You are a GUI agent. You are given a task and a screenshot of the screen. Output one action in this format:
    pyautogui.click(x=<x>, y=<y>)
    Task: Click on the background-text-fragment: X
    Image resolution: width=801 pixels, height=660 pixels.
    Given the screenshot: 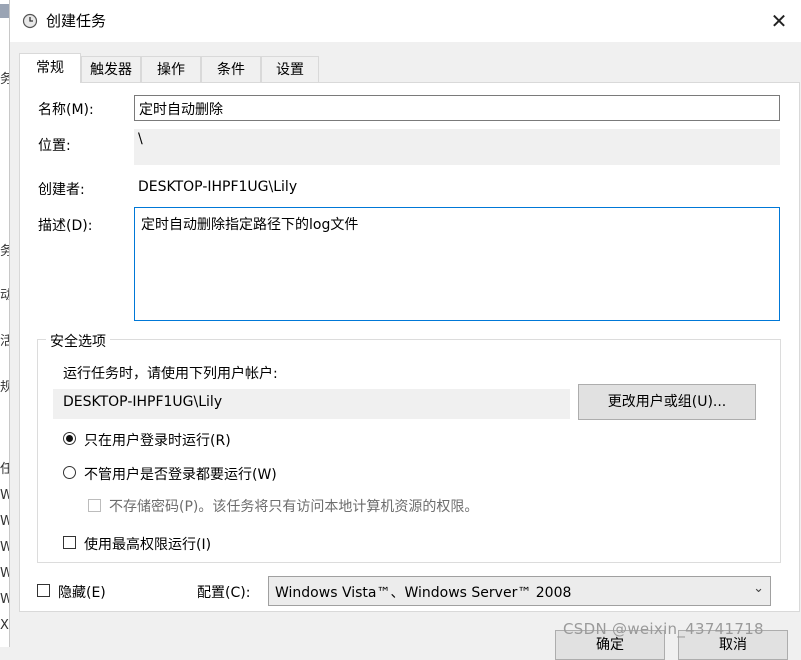 What is the action you would take?
    pyautogui.click(x=4, y=625)
    